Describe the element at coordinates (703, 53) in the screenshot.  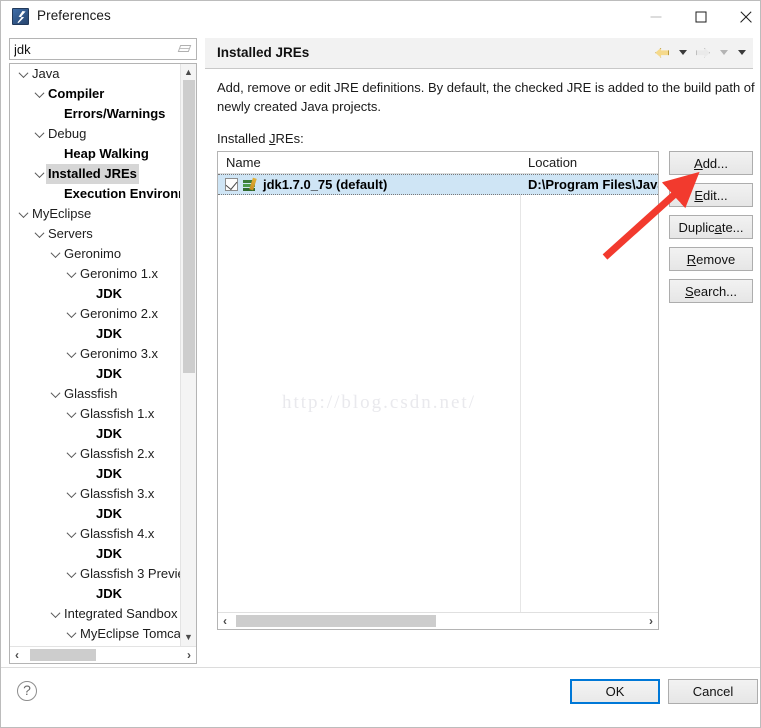
I see `forward-arrow-icon` at that location.